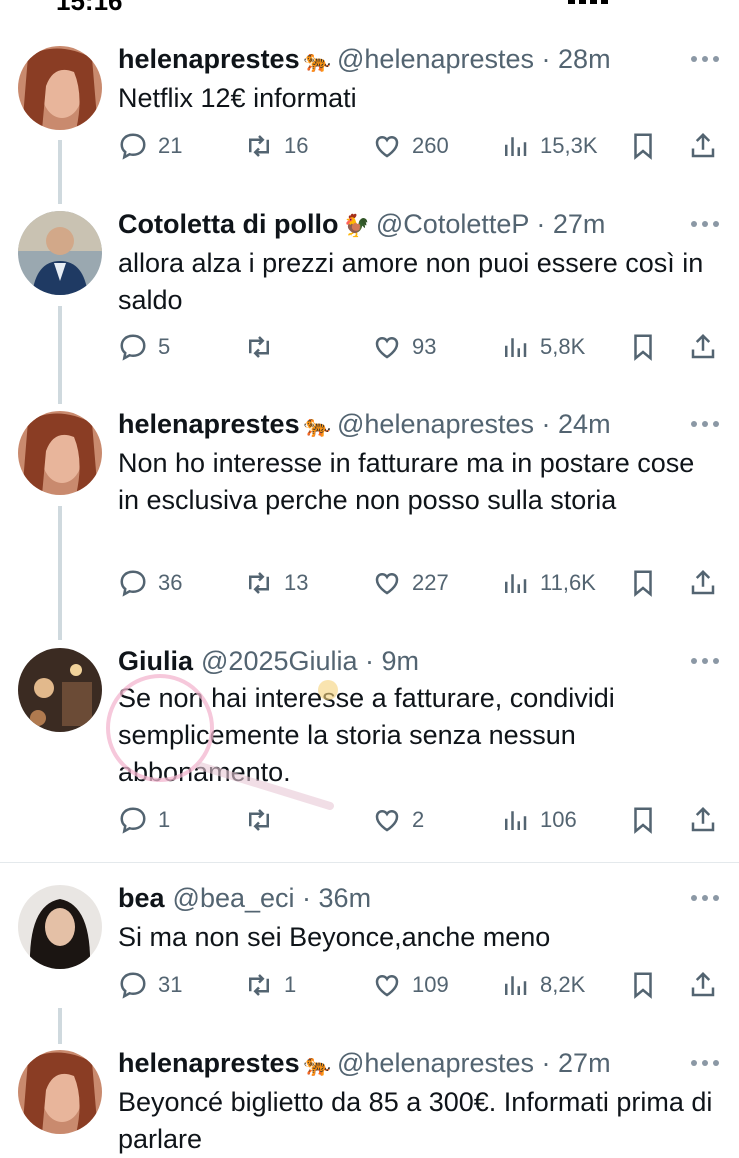 This screenshot has height=1158, width=739. Describe the element at coordinates (270, 985) in the screenshot. I see `retweet-button: 1` at that location.